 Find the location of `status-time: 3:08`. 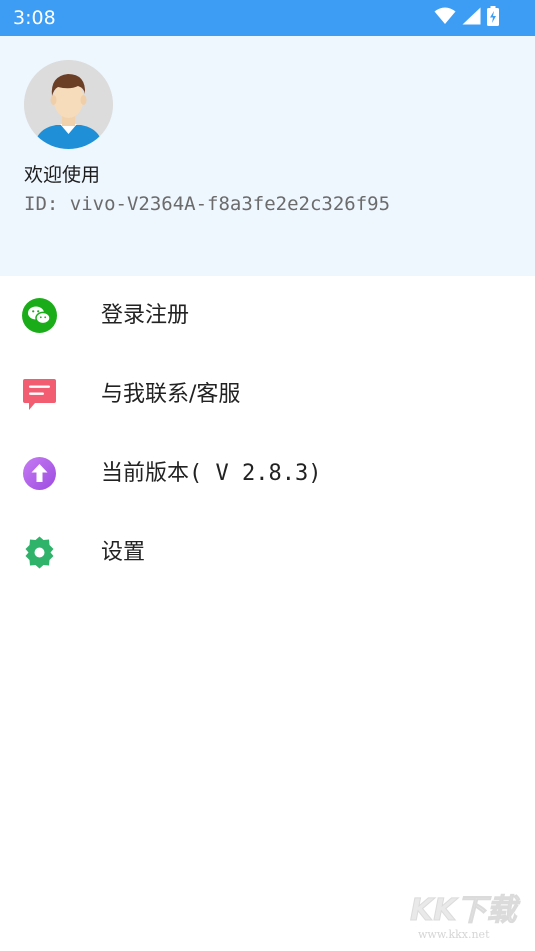

status-time: 3:08 is located at coordinates (34, 18).